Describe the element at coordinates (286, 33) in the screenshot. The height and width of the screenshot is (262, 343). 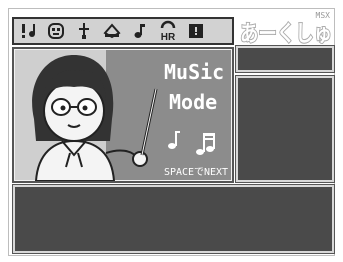
I see `logo-text: あーくしゅ` at that location.